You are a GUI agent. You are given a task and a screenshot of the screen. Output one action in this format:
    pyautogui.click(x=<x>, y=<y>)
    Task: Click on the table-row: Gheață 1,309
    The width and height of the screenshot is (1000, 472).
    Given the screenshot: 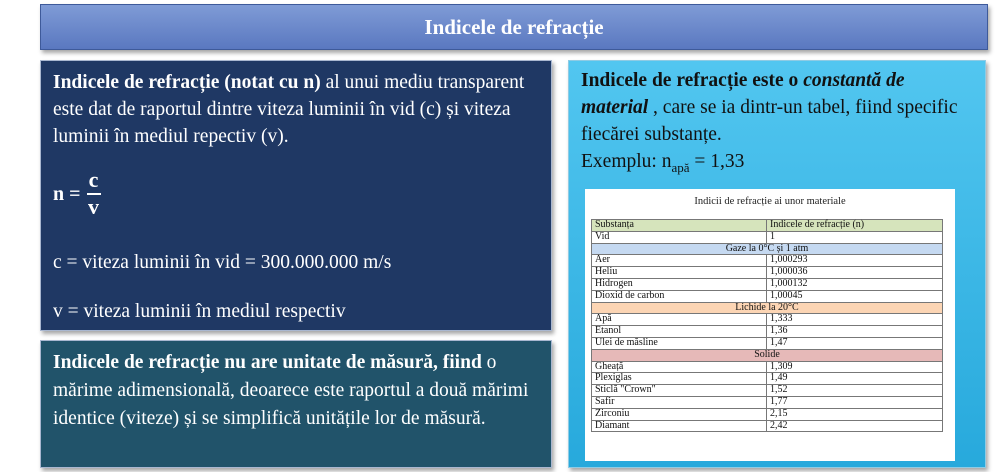 What is the action you would take?
    pyautogui.click(x=767, y=367)
    